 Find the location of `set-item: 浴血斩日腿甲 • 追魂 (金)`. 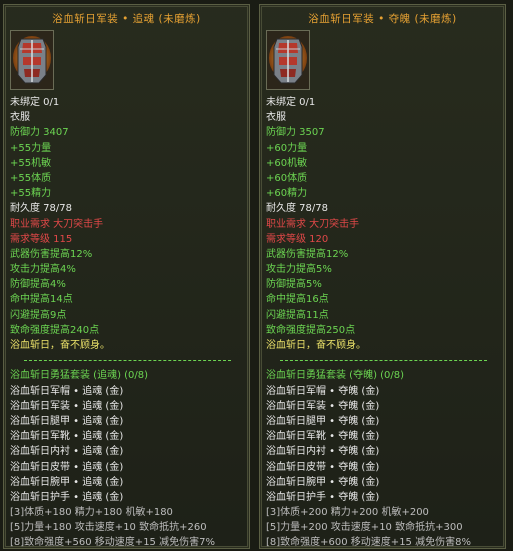

set-item: 浴血斩日腿甲 • 追魂 (金) is located at coordinates (67, 421).